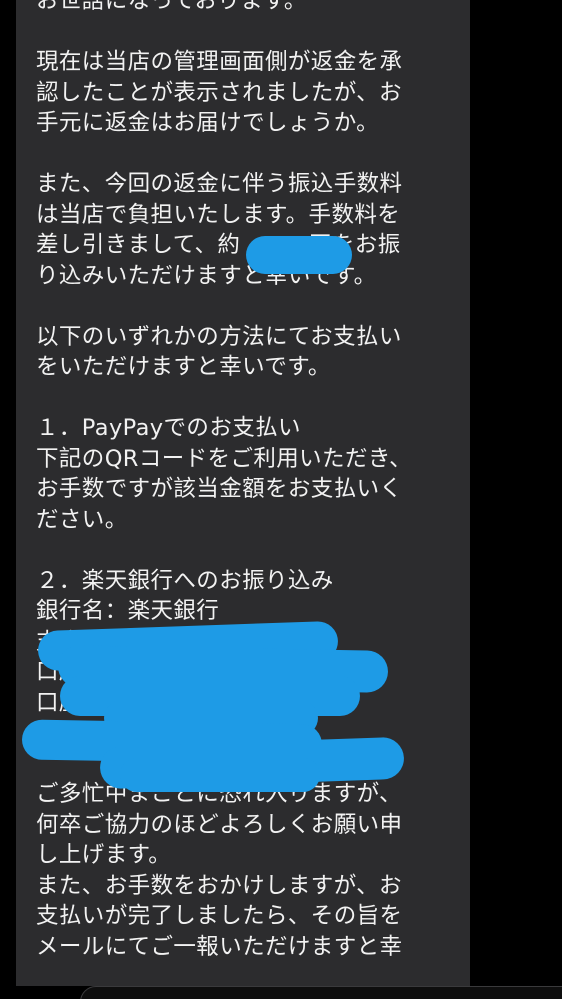 The width and height of the screenshot is (562, 999). Describe the element at coordinates (168, 428) in the screenshot. I see `message-line: １．PayPayでのお支払い` at that location.